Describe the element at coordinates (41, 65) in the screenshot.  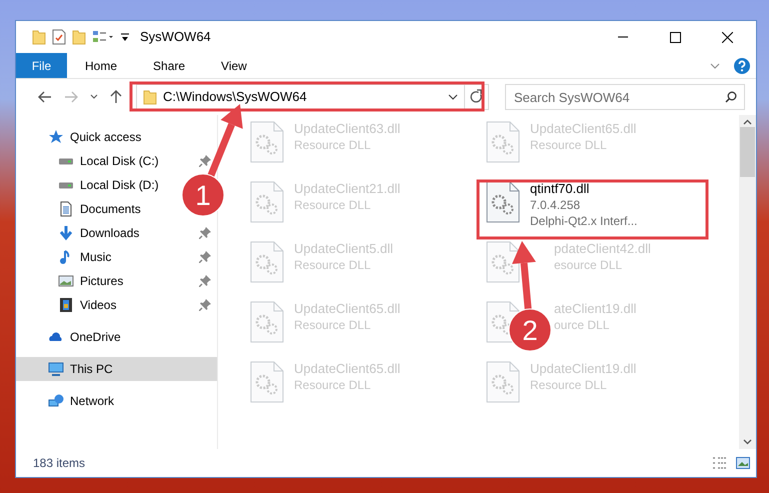
I see `file-menu-tab: File` at that location.